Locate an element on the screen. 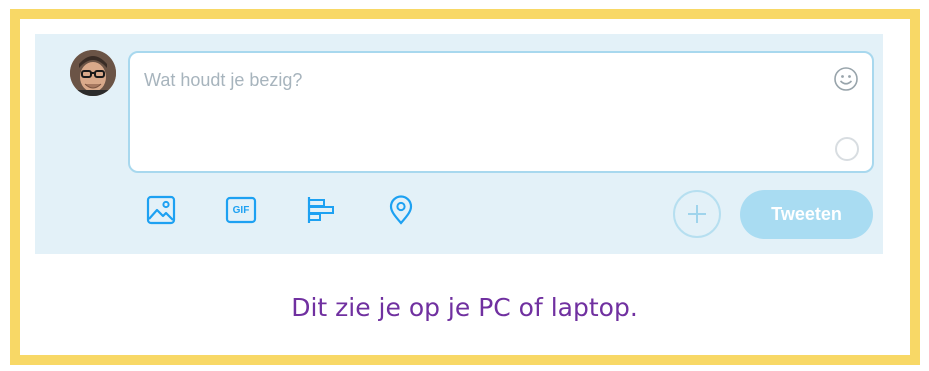 Image resolution: width=929 pixels, height=371 pixels. character-counter-ring is located at coordinates (847, 149).